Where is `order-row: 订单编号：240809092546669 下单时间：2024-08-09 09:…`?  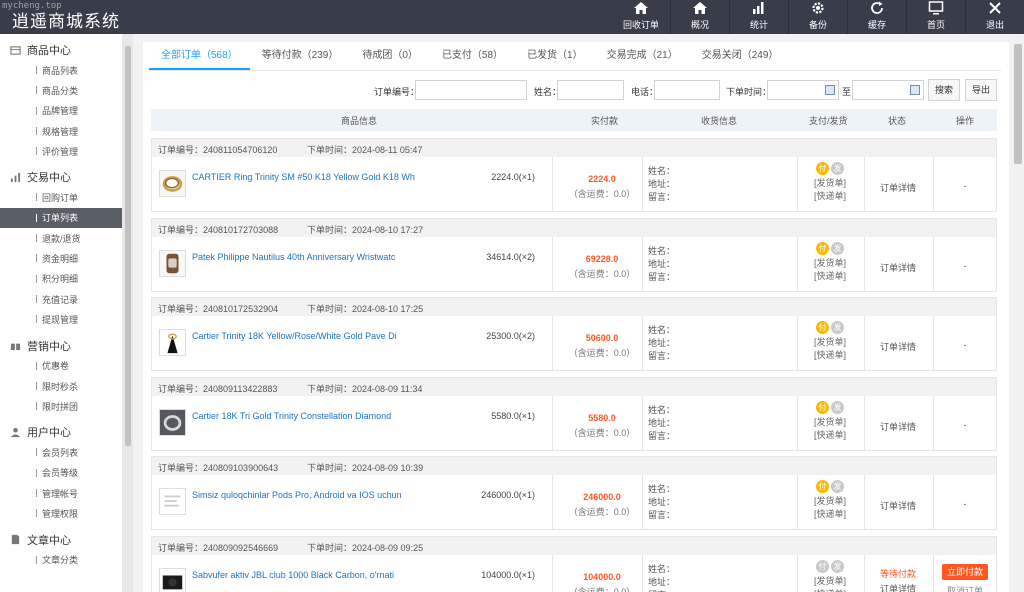
order-row: 订单编号：240809092546669 下单时间：2024-08-09 09:… is located at coordinates (574, 563).